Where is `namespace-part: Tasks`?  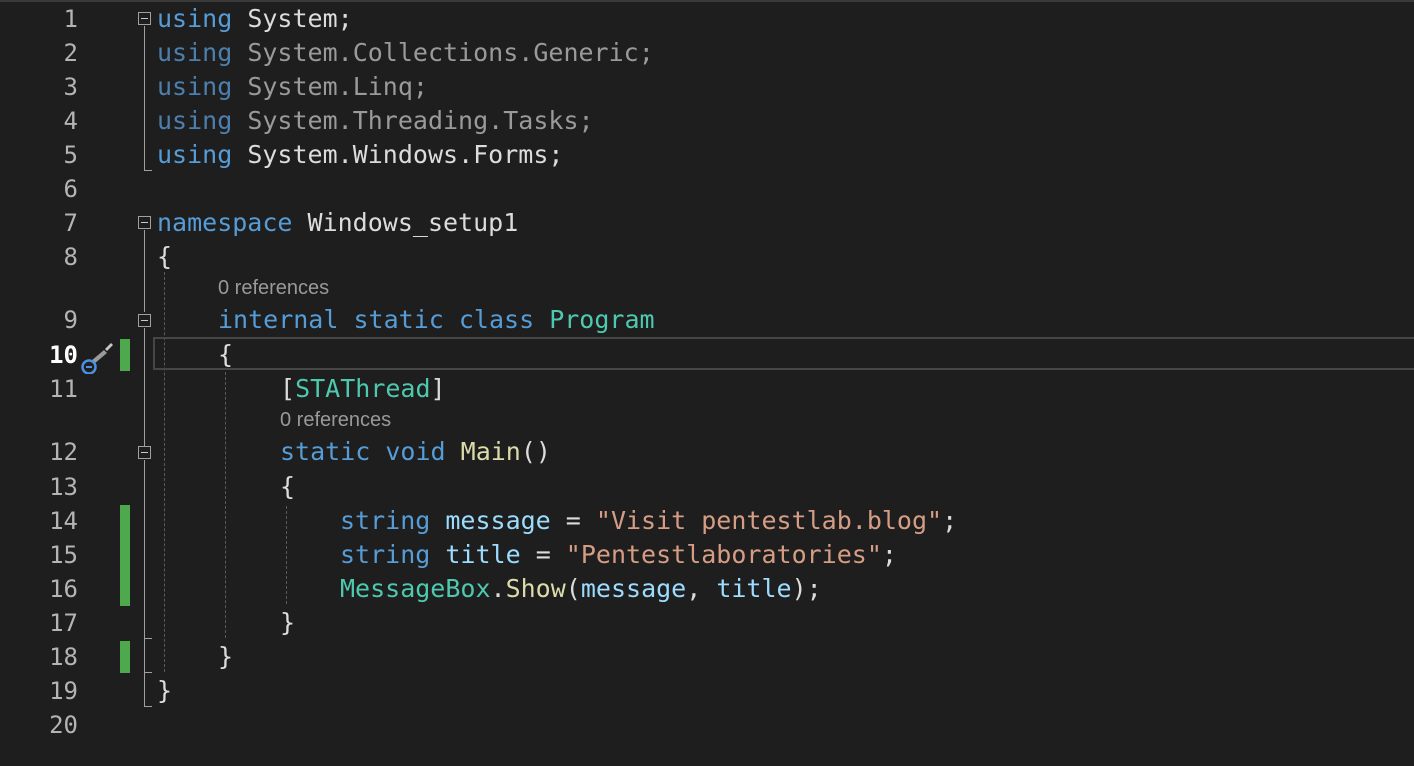
namespace-part: Tasks is located at coordinates (541, 120).